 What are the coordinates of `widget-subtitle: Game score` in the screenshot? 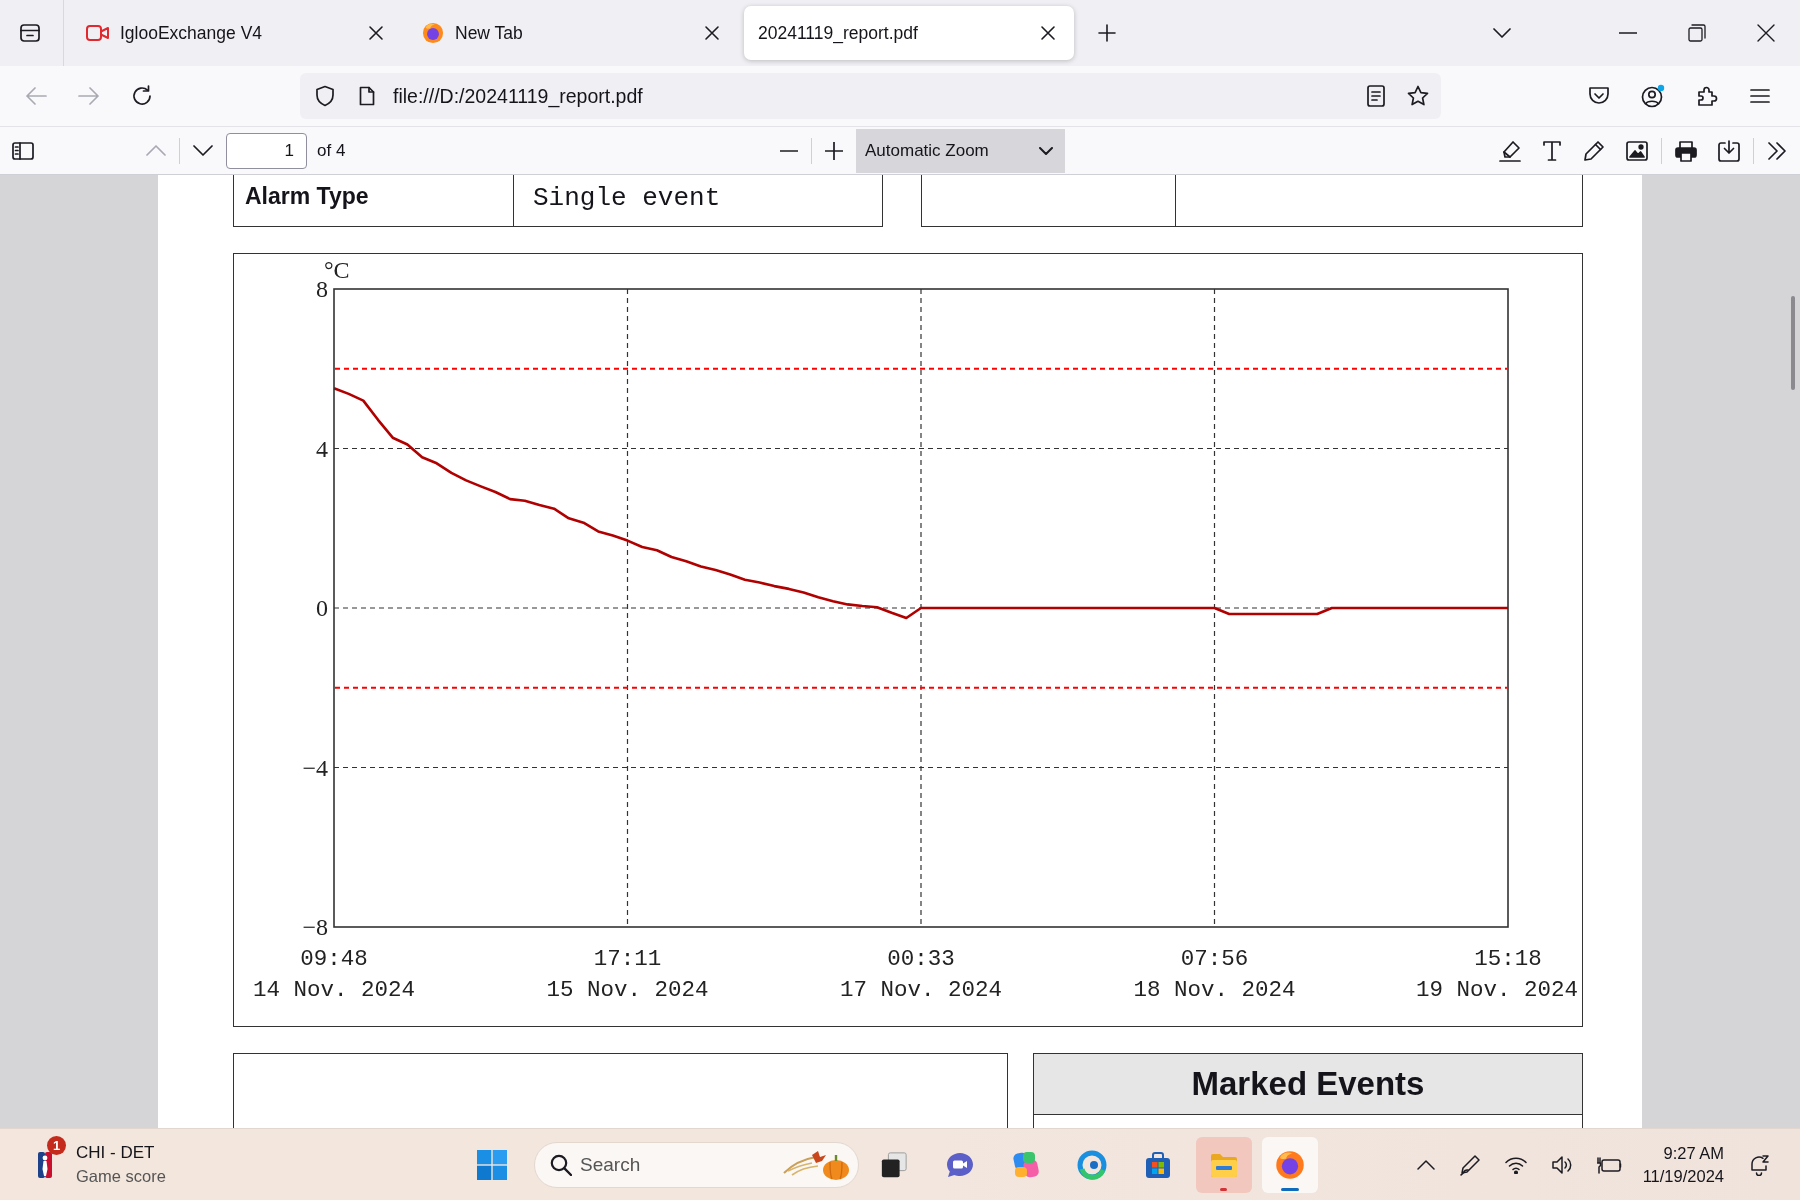 It's located at (121, 1176).